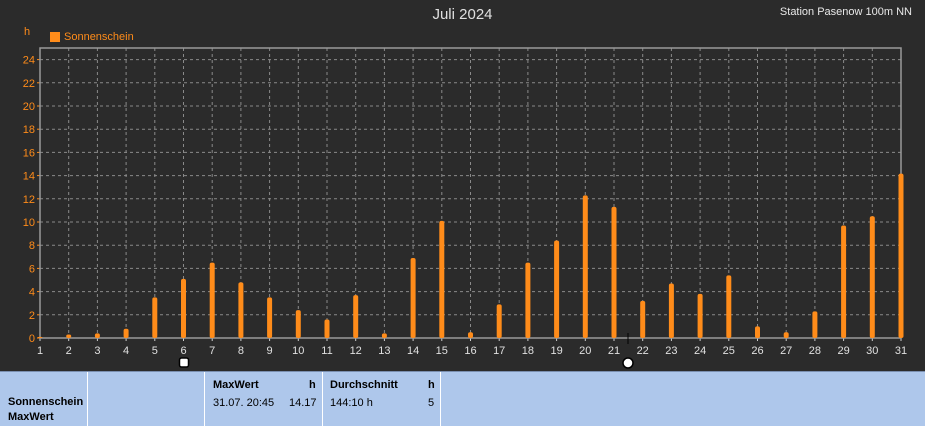 The height and width of the screenshot is (426, 925). What do you see at coordinates (32, 269) in the screenshot?
I see `y-tick-label: 6` at bounding box center [32, 269].